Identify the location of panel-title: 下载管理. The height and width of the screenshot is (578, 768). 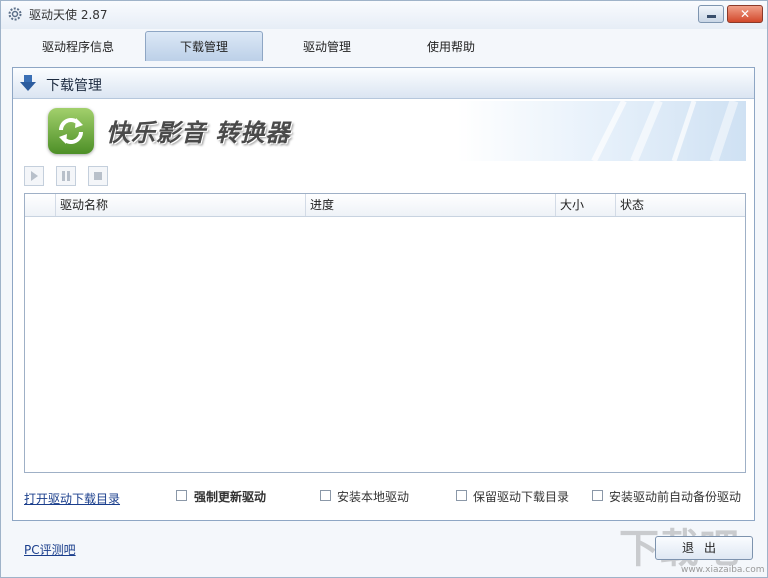
(74, 86).